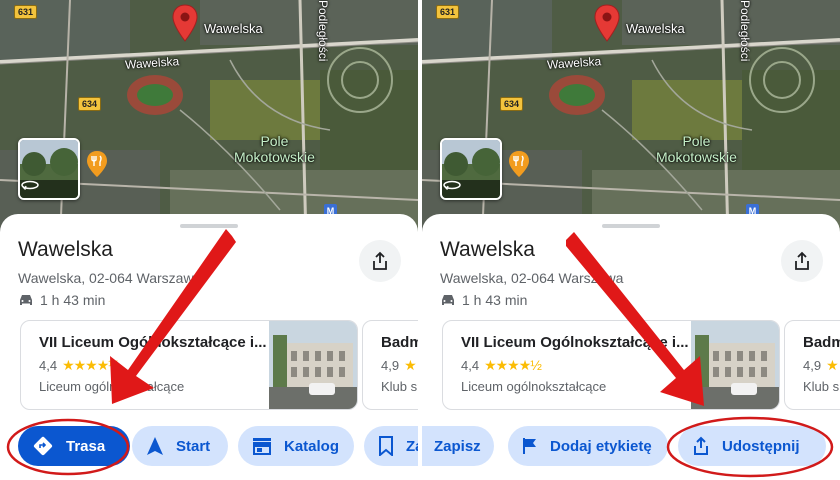 The image size is (840, 480). I want to click on start-navigation-button: Start, so click(180, 446).